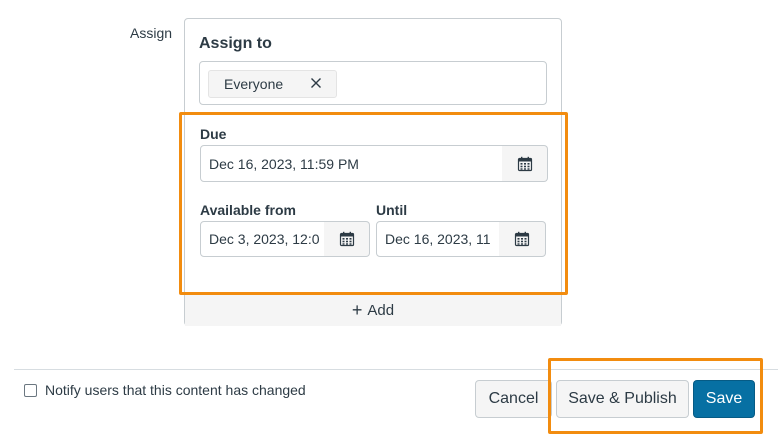  I want to click on plus-icon: +, so click(357, 309).